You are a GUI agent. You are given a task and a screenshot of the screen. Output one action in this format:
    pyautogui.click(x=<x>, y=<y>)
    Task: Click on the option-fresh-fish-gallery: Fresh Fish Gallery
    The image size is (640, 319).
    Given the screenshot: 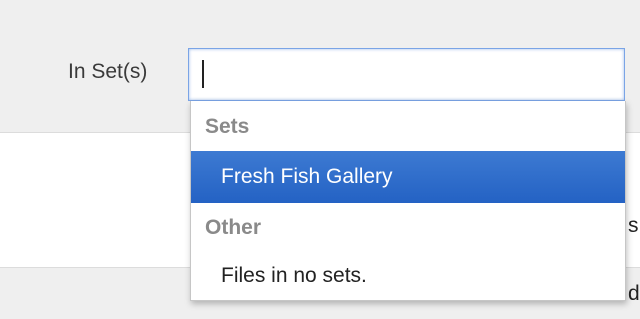 What is the action you would take?
    pyautogui.click(x=408, y=177)
    